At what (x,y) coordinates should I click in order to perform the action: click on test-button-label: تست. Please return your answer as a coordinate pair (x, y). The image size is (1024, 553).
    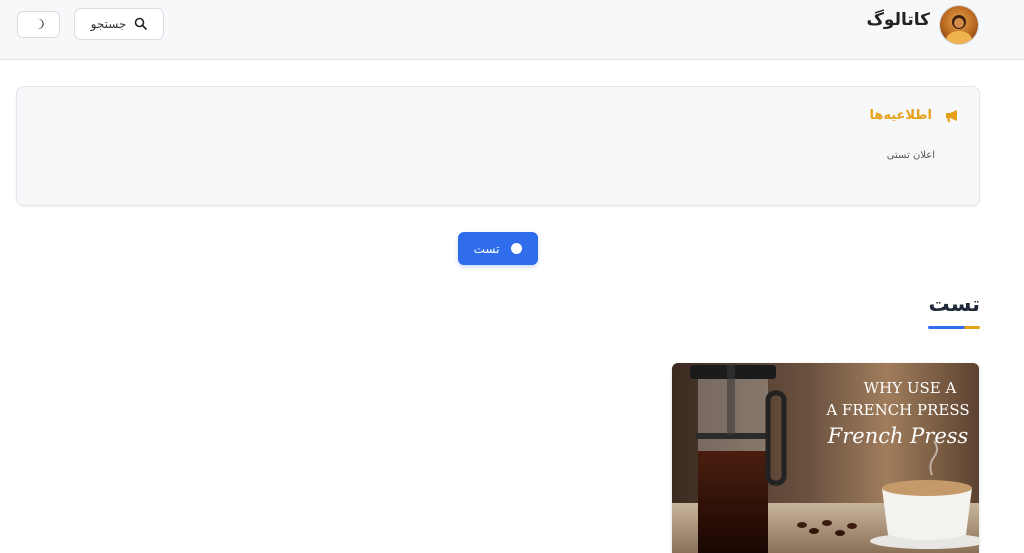
    Looking at the image, I should click on (486, 248).